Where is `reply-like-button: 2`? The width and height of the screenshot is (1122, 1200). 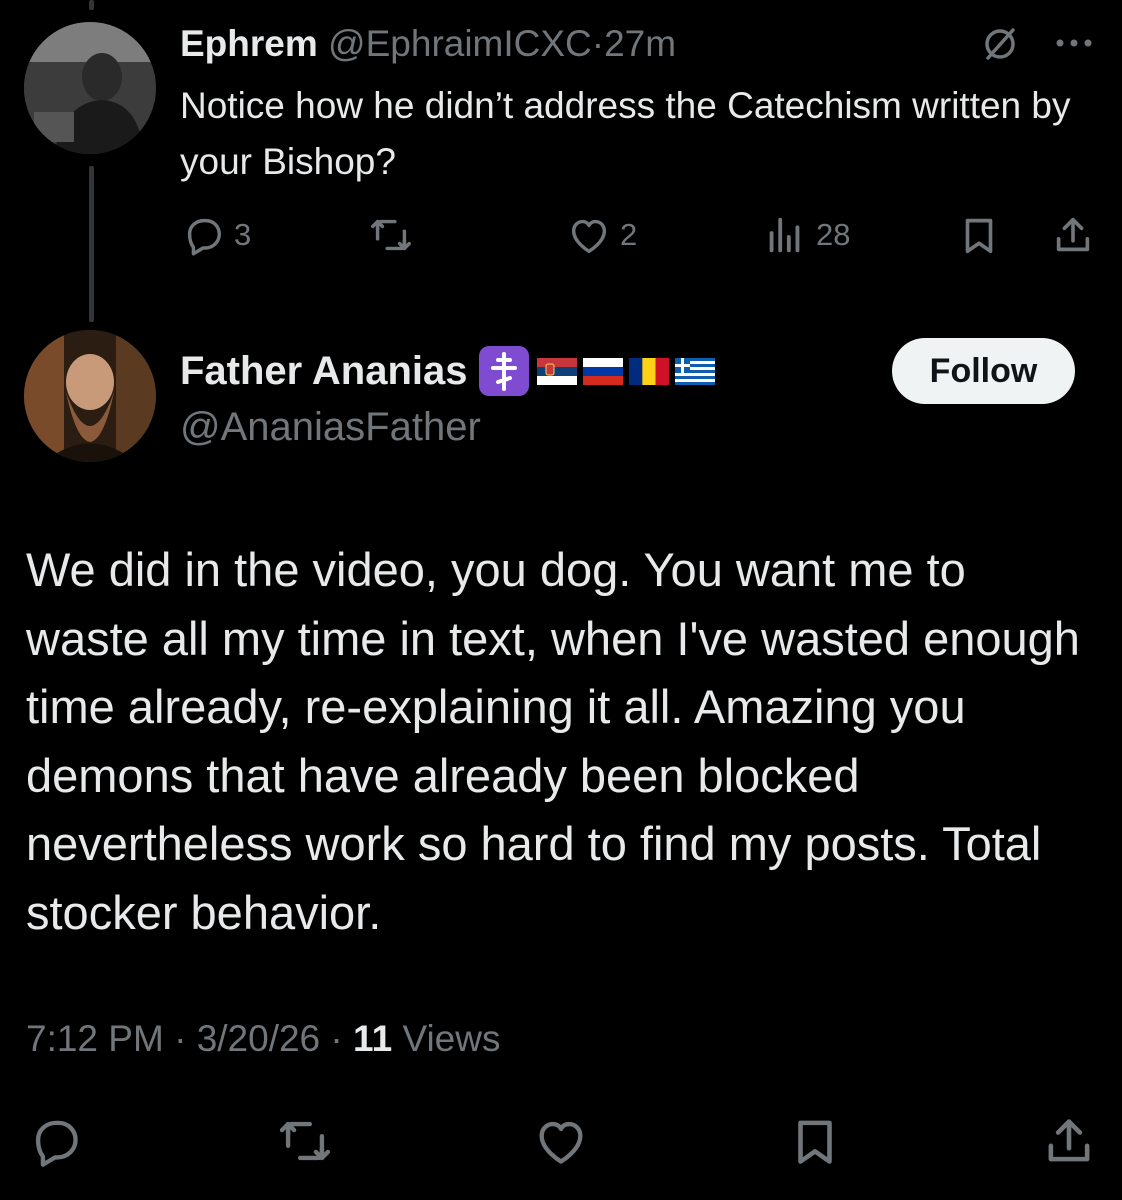 reply-like-button: 2 is located at coordinates (601, 235).